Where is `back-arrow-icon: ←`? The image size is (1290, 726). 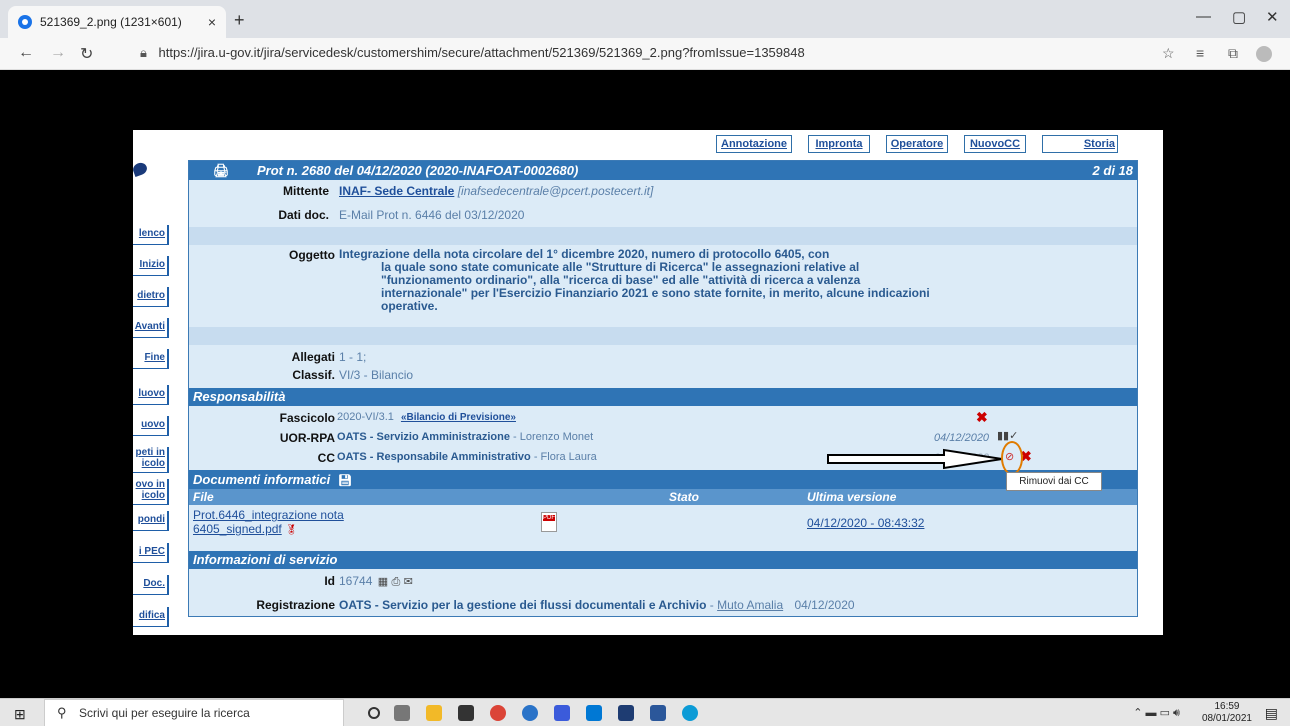 back-arrow-icon: ← is located at coordinates (26, 53).